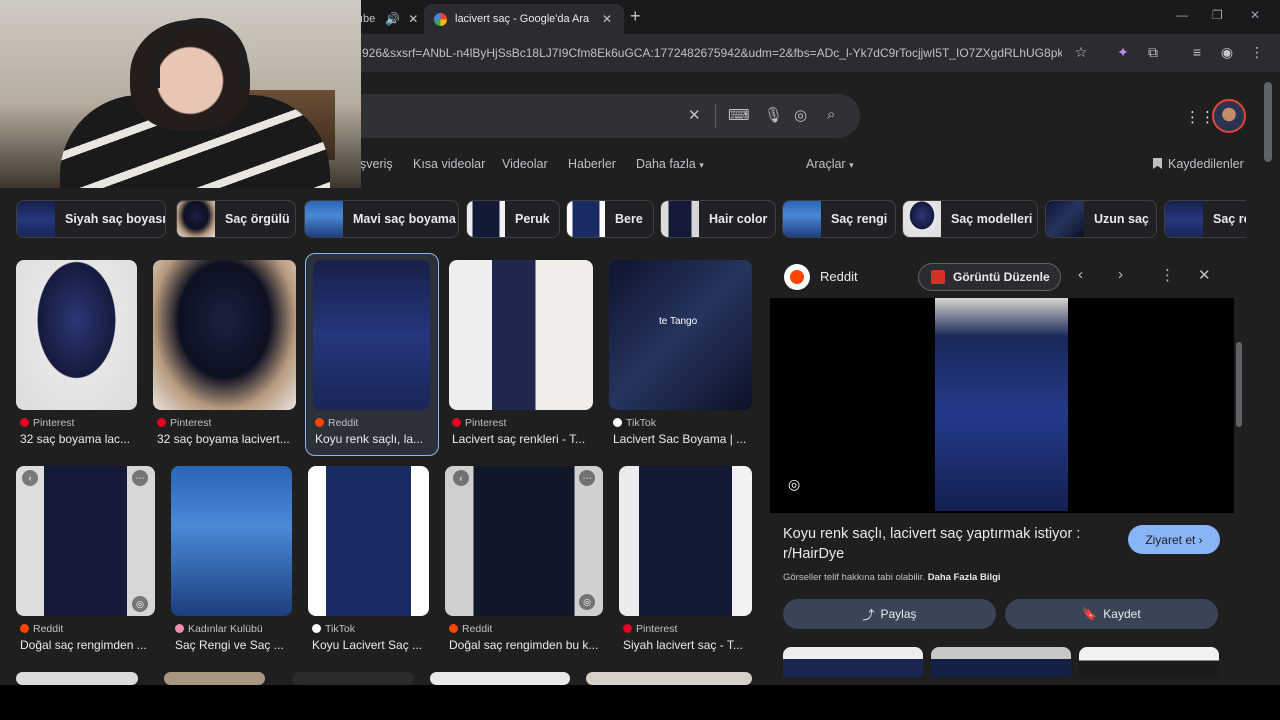 The width and height of the screenshot is (1280, 720). What do you see at coordinates (718, 219) in the screenshot?
I see `chip-hair-color: Hair color` at bounding box center [718, 219].